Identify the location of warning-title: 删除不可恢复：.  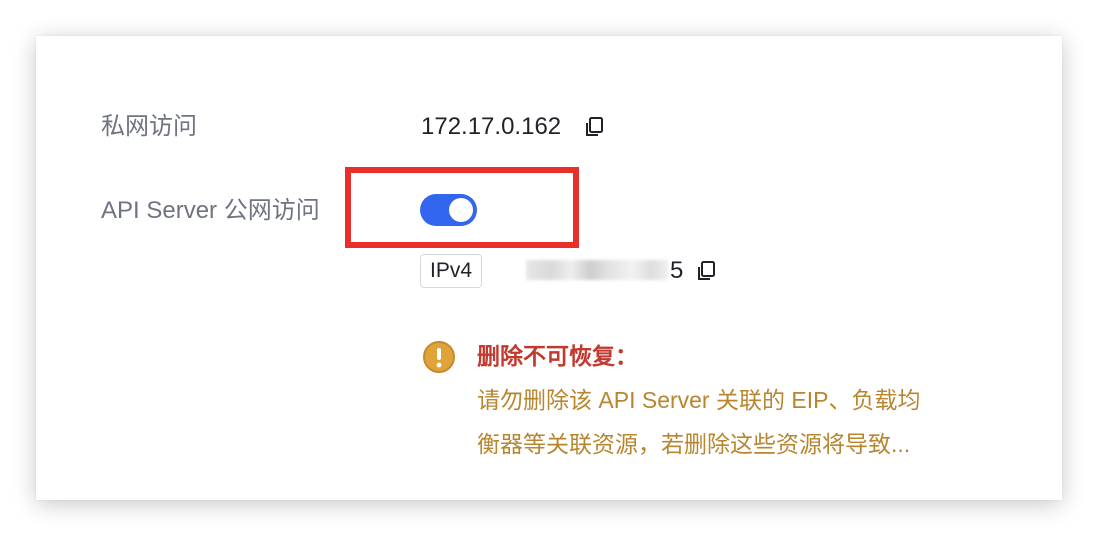
(557, 356).